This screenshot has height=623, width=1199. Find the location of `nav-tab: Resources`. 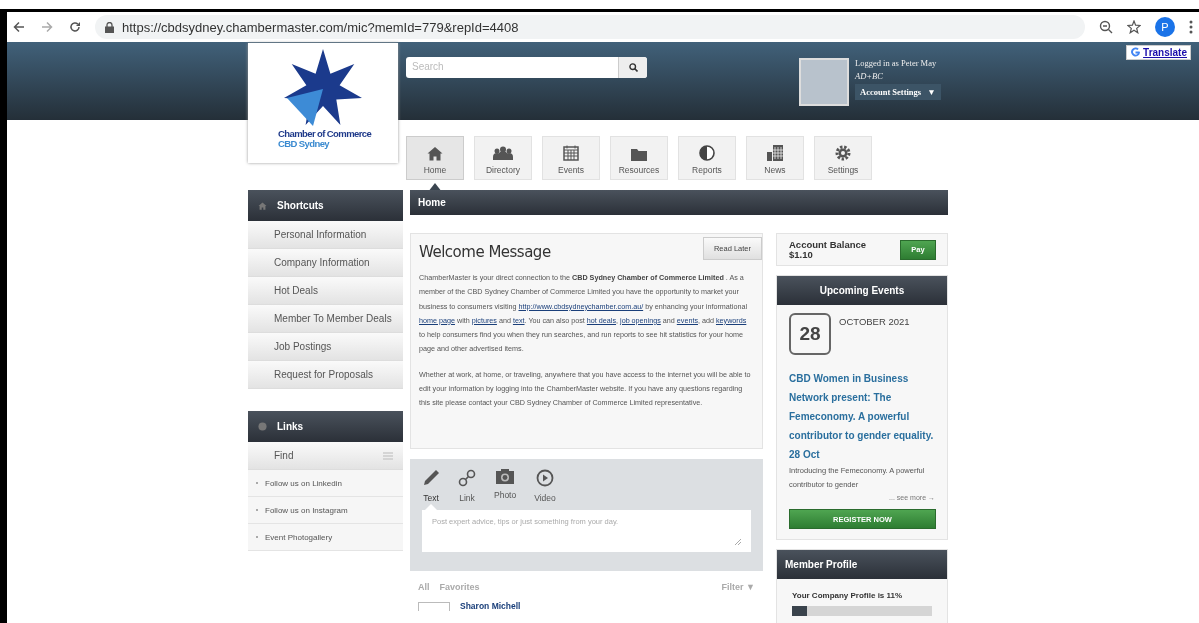

nav-tab: Resources is located at coordinates (639, 158).